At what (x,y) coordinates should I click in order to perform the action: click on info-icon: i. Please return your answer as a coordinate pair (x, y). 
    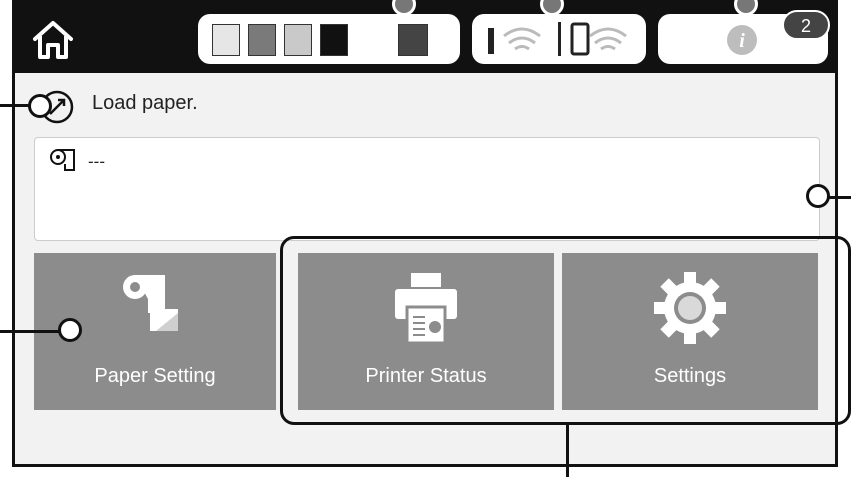
    Looking at the image, I should click on (742, 40).